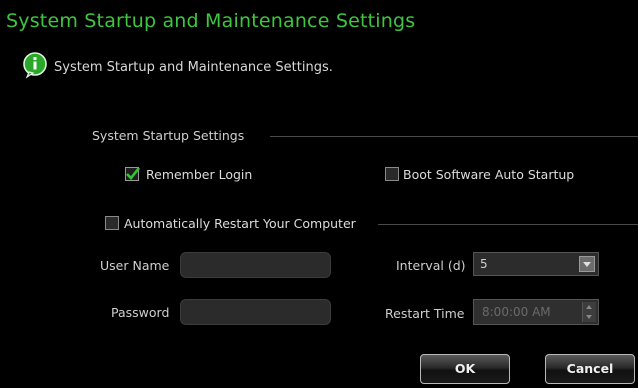  What do you see at coordinates (35, 65) in the screenshot?
I see `info-bubble-icon` at bounding box center [35, 65].